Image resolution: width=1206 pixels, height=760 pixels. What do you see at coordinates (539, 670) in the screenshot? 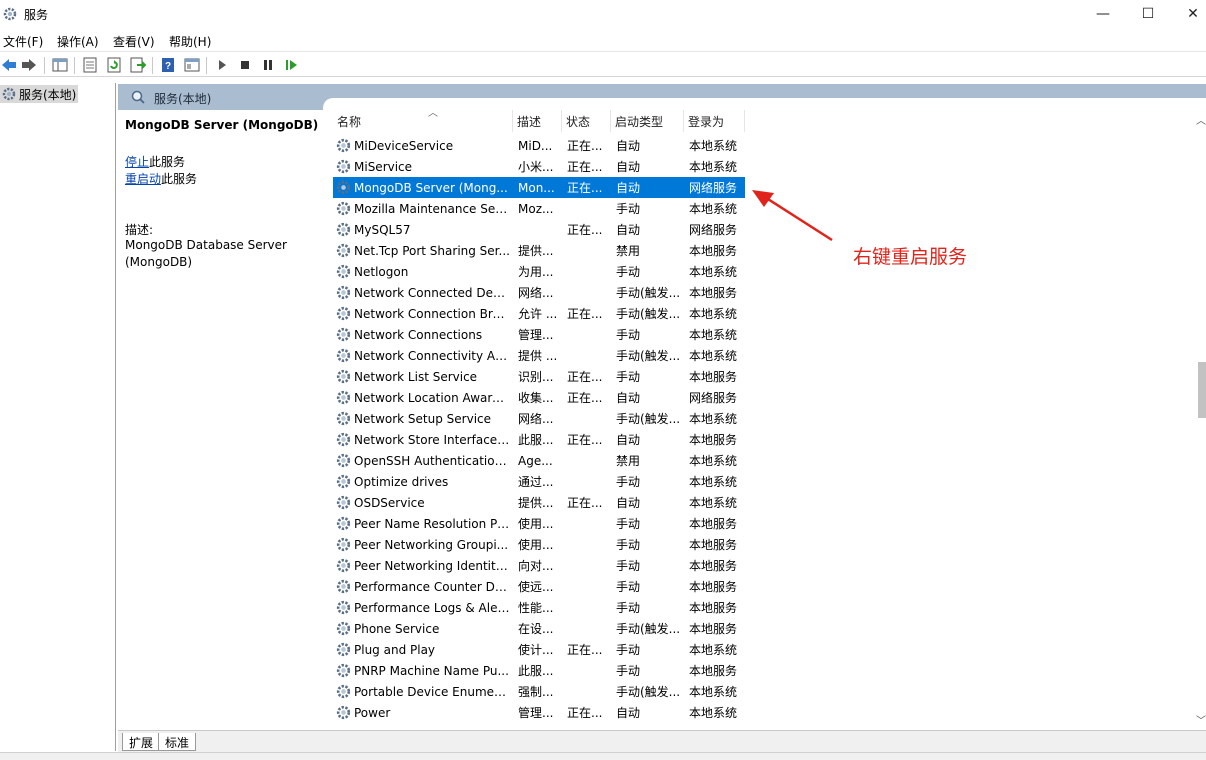
I see `table-row: PNRP Machine Name Pu... 此服... 手动 本地服务` at bounding box center [539, 670].